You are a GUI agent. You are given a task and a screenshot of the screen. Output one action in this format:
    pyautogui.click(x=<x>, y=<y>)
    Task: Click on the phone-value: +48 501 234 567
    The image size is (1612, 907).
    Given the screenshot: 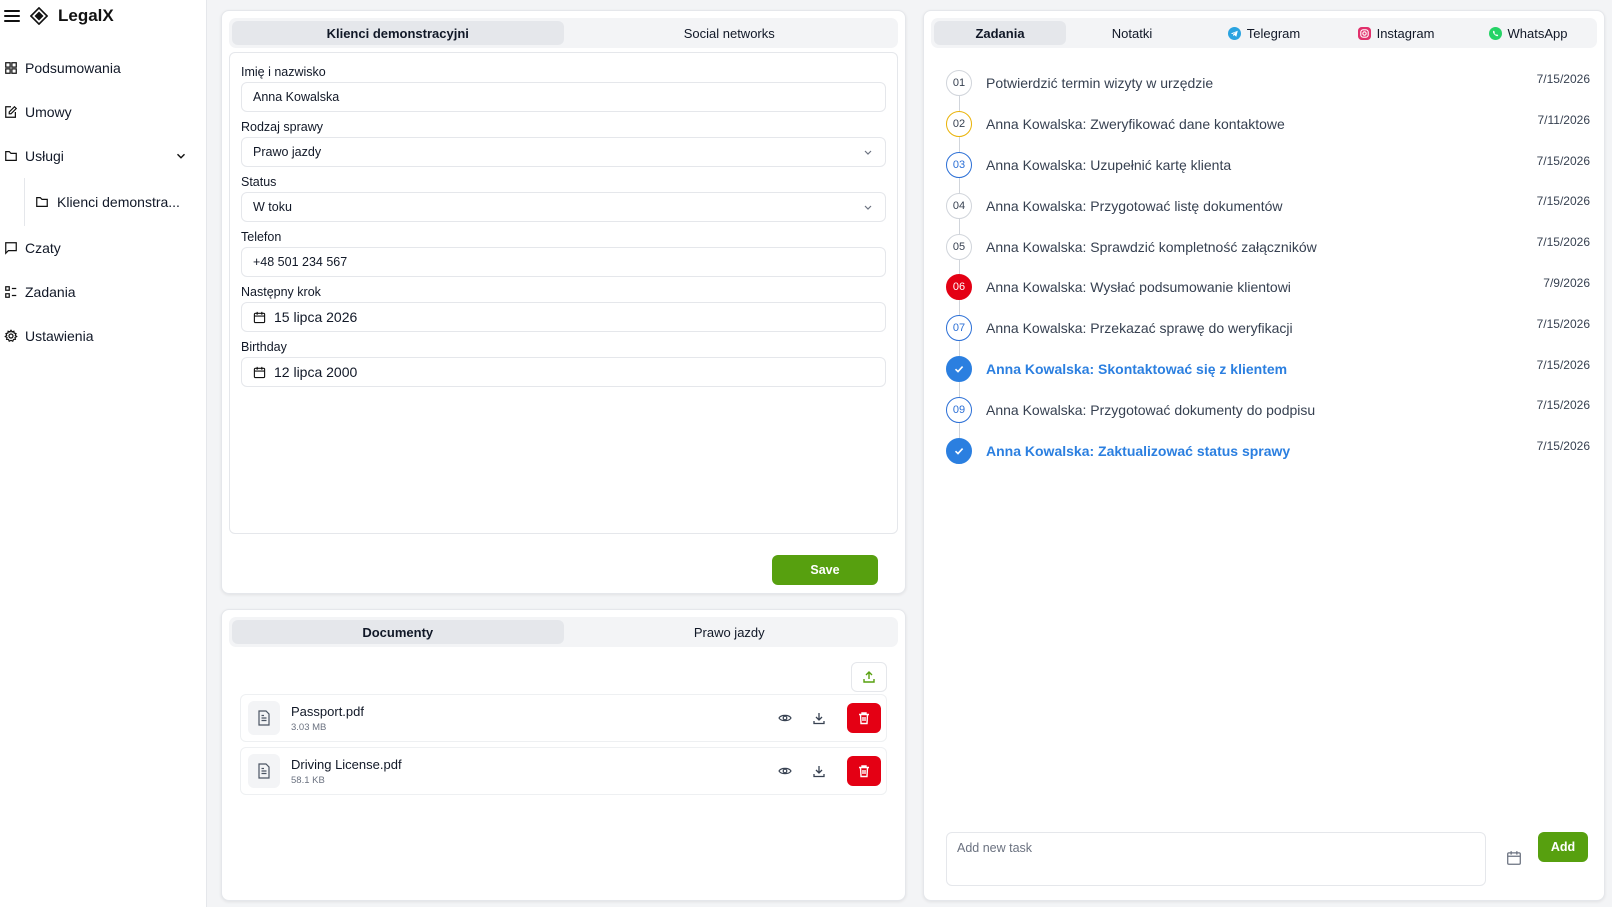 What is the action you would take?
    pyautogui.click(x=300, y=262)
    